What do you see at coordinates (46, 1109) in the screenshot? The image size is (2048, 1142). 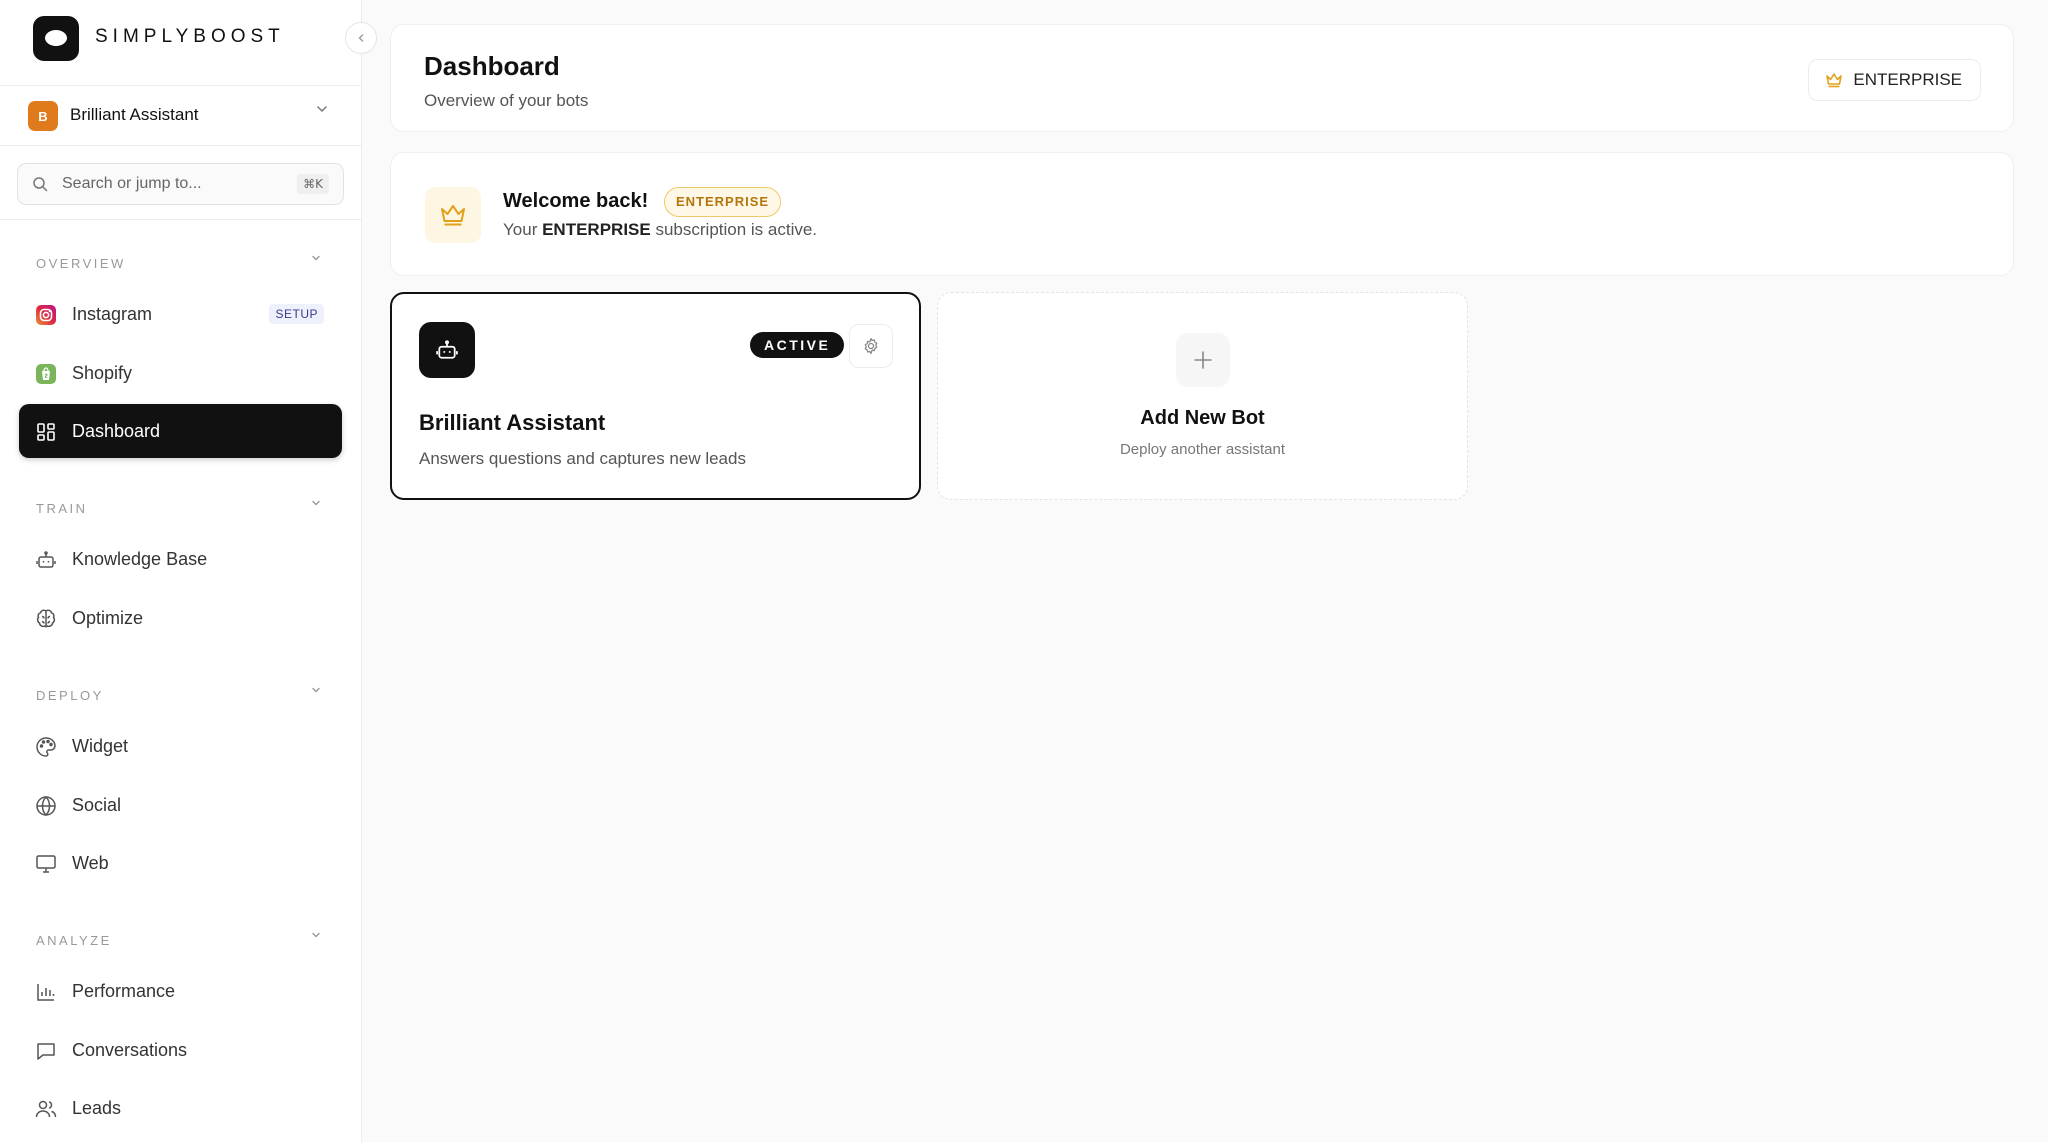 I see `users-icon` at bounding box center [46, 1109].